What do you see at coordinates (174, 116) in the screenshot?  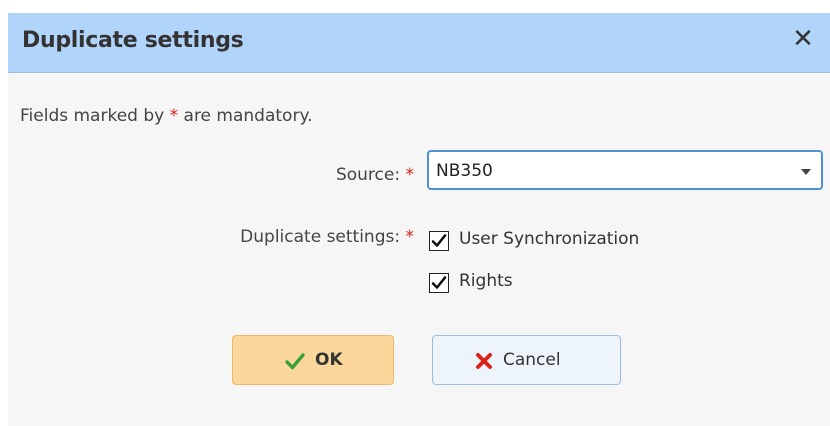 I see `note-asterisk: *` at bounding box center [174, 116].